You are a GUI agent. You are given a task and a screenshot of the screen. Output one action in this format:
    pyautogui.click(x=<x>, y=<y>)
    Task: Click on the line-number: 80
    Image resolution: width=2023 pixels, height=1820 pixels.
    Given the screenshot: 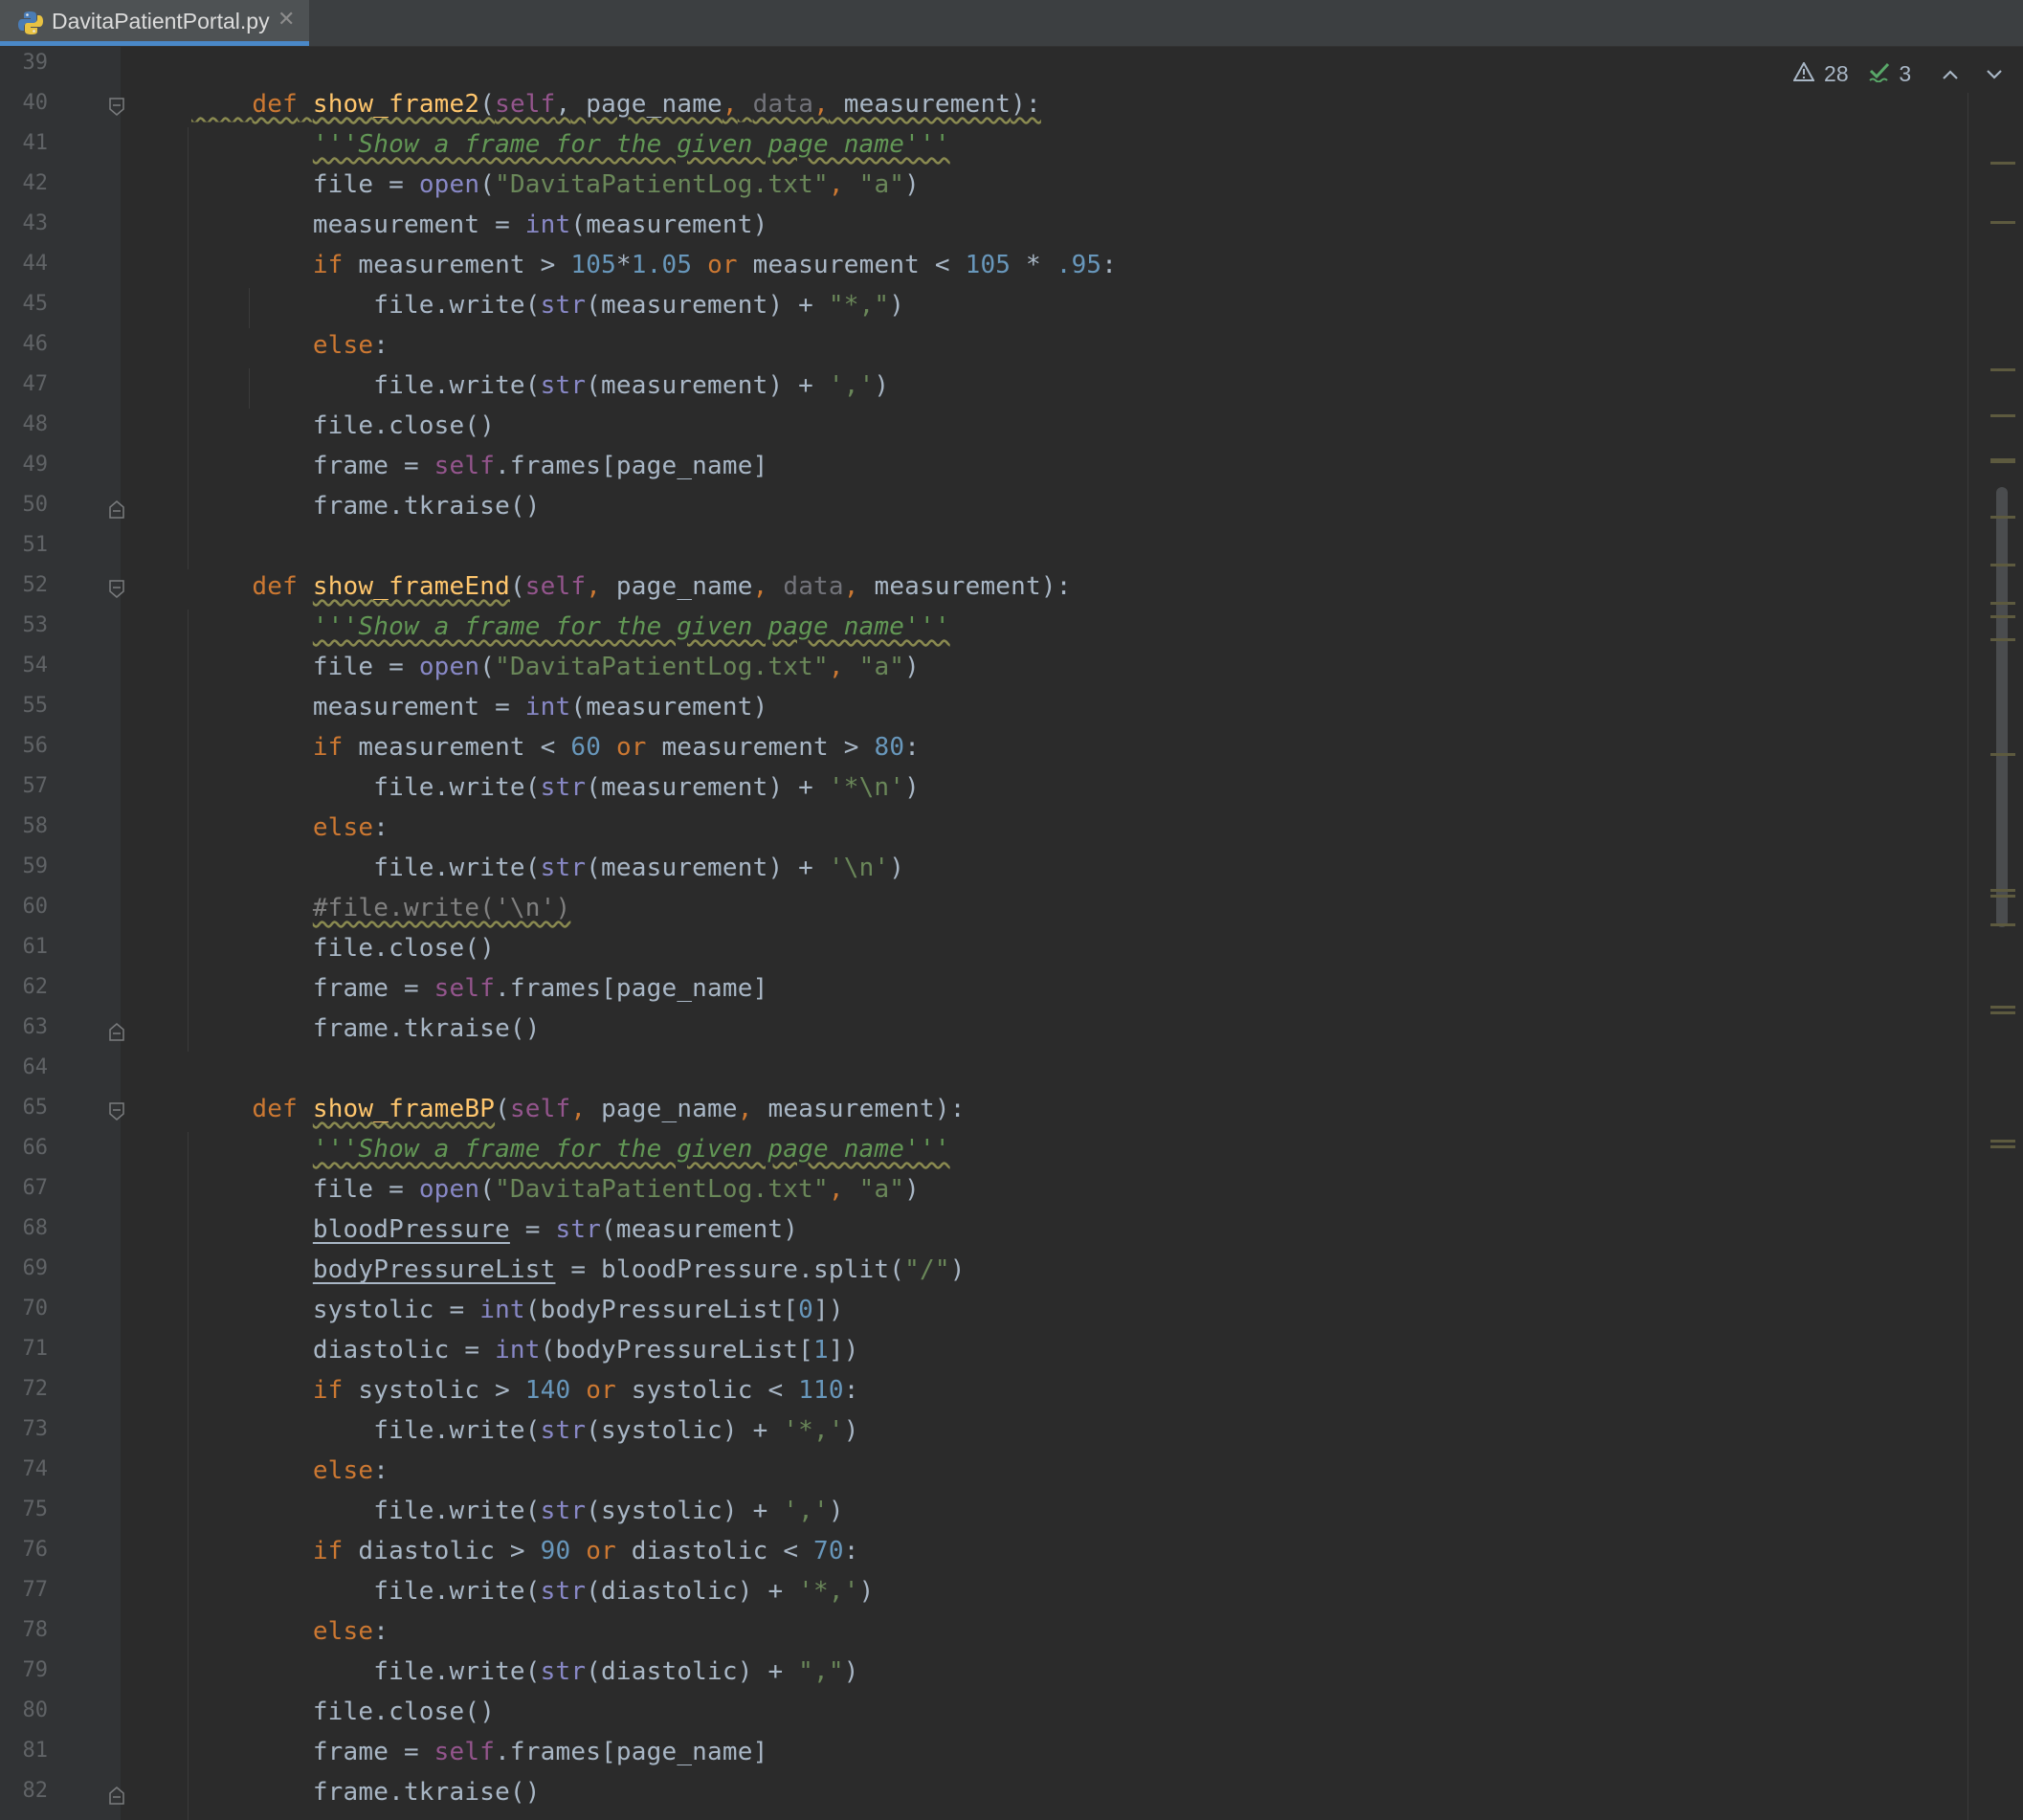 What is the action you would take?
    pyautogui.click(x=35, y=1710)
    